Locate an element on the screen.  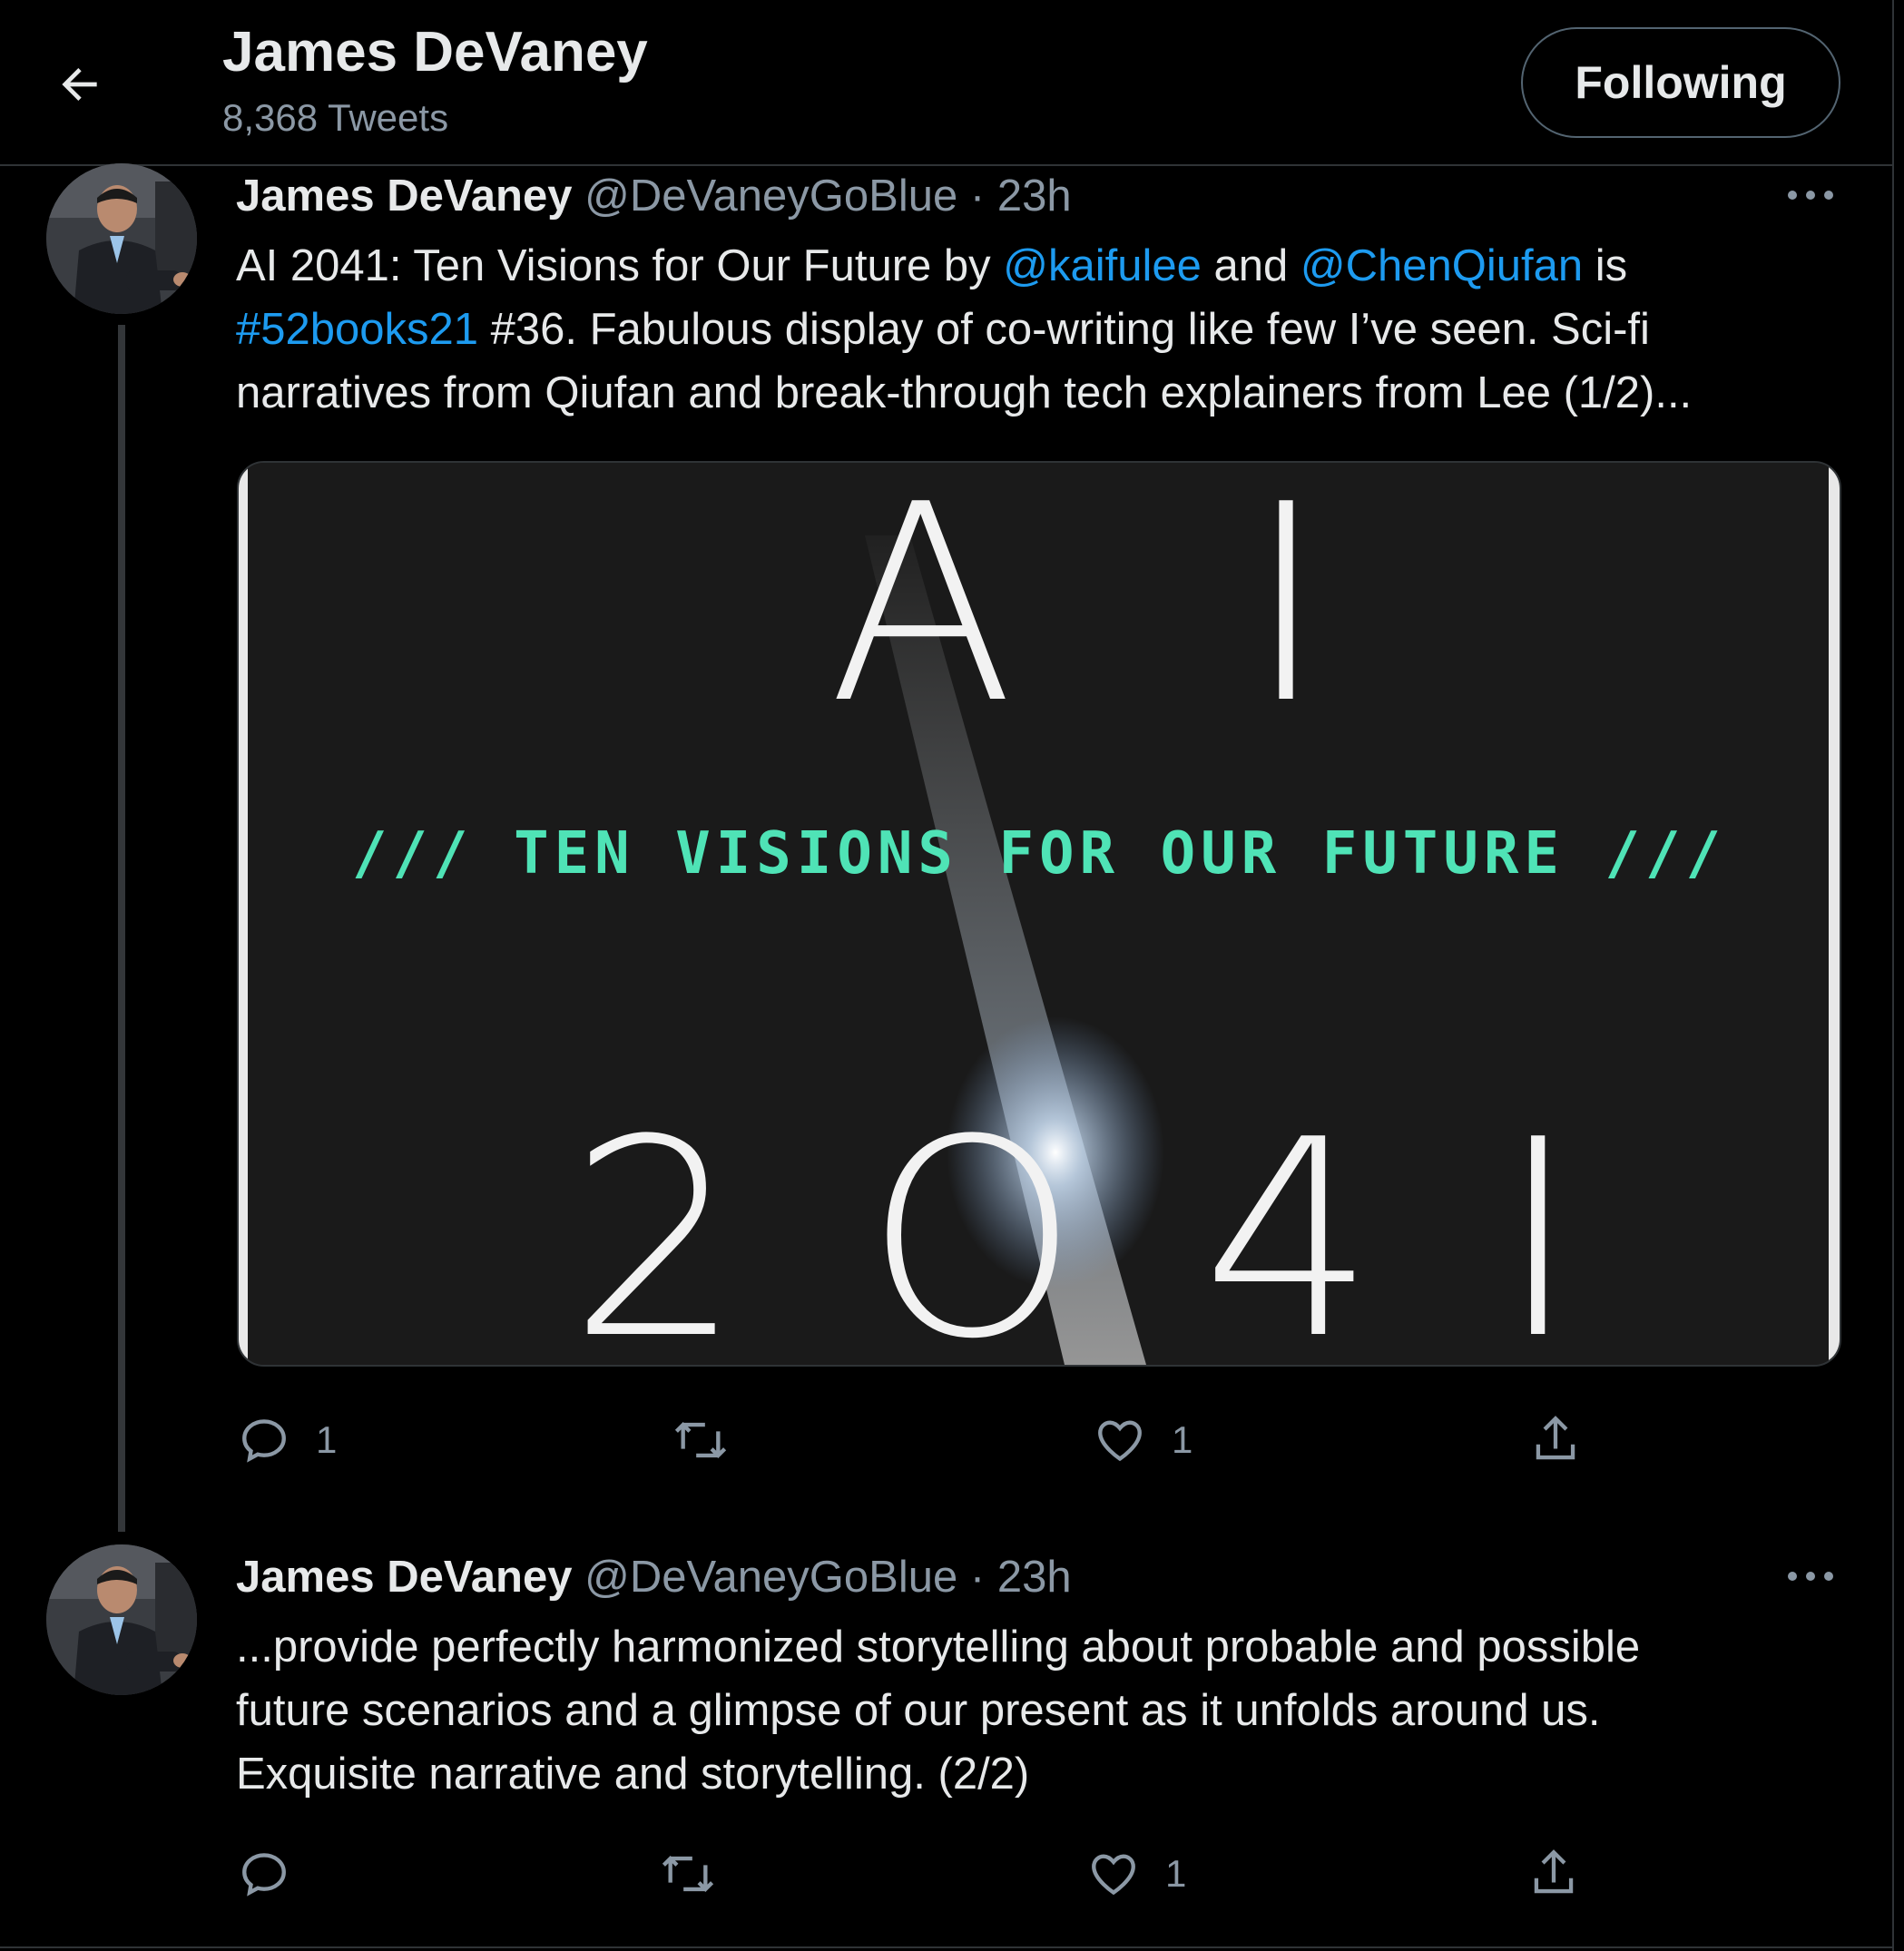
column-border is located at coordinates (1893, 975).